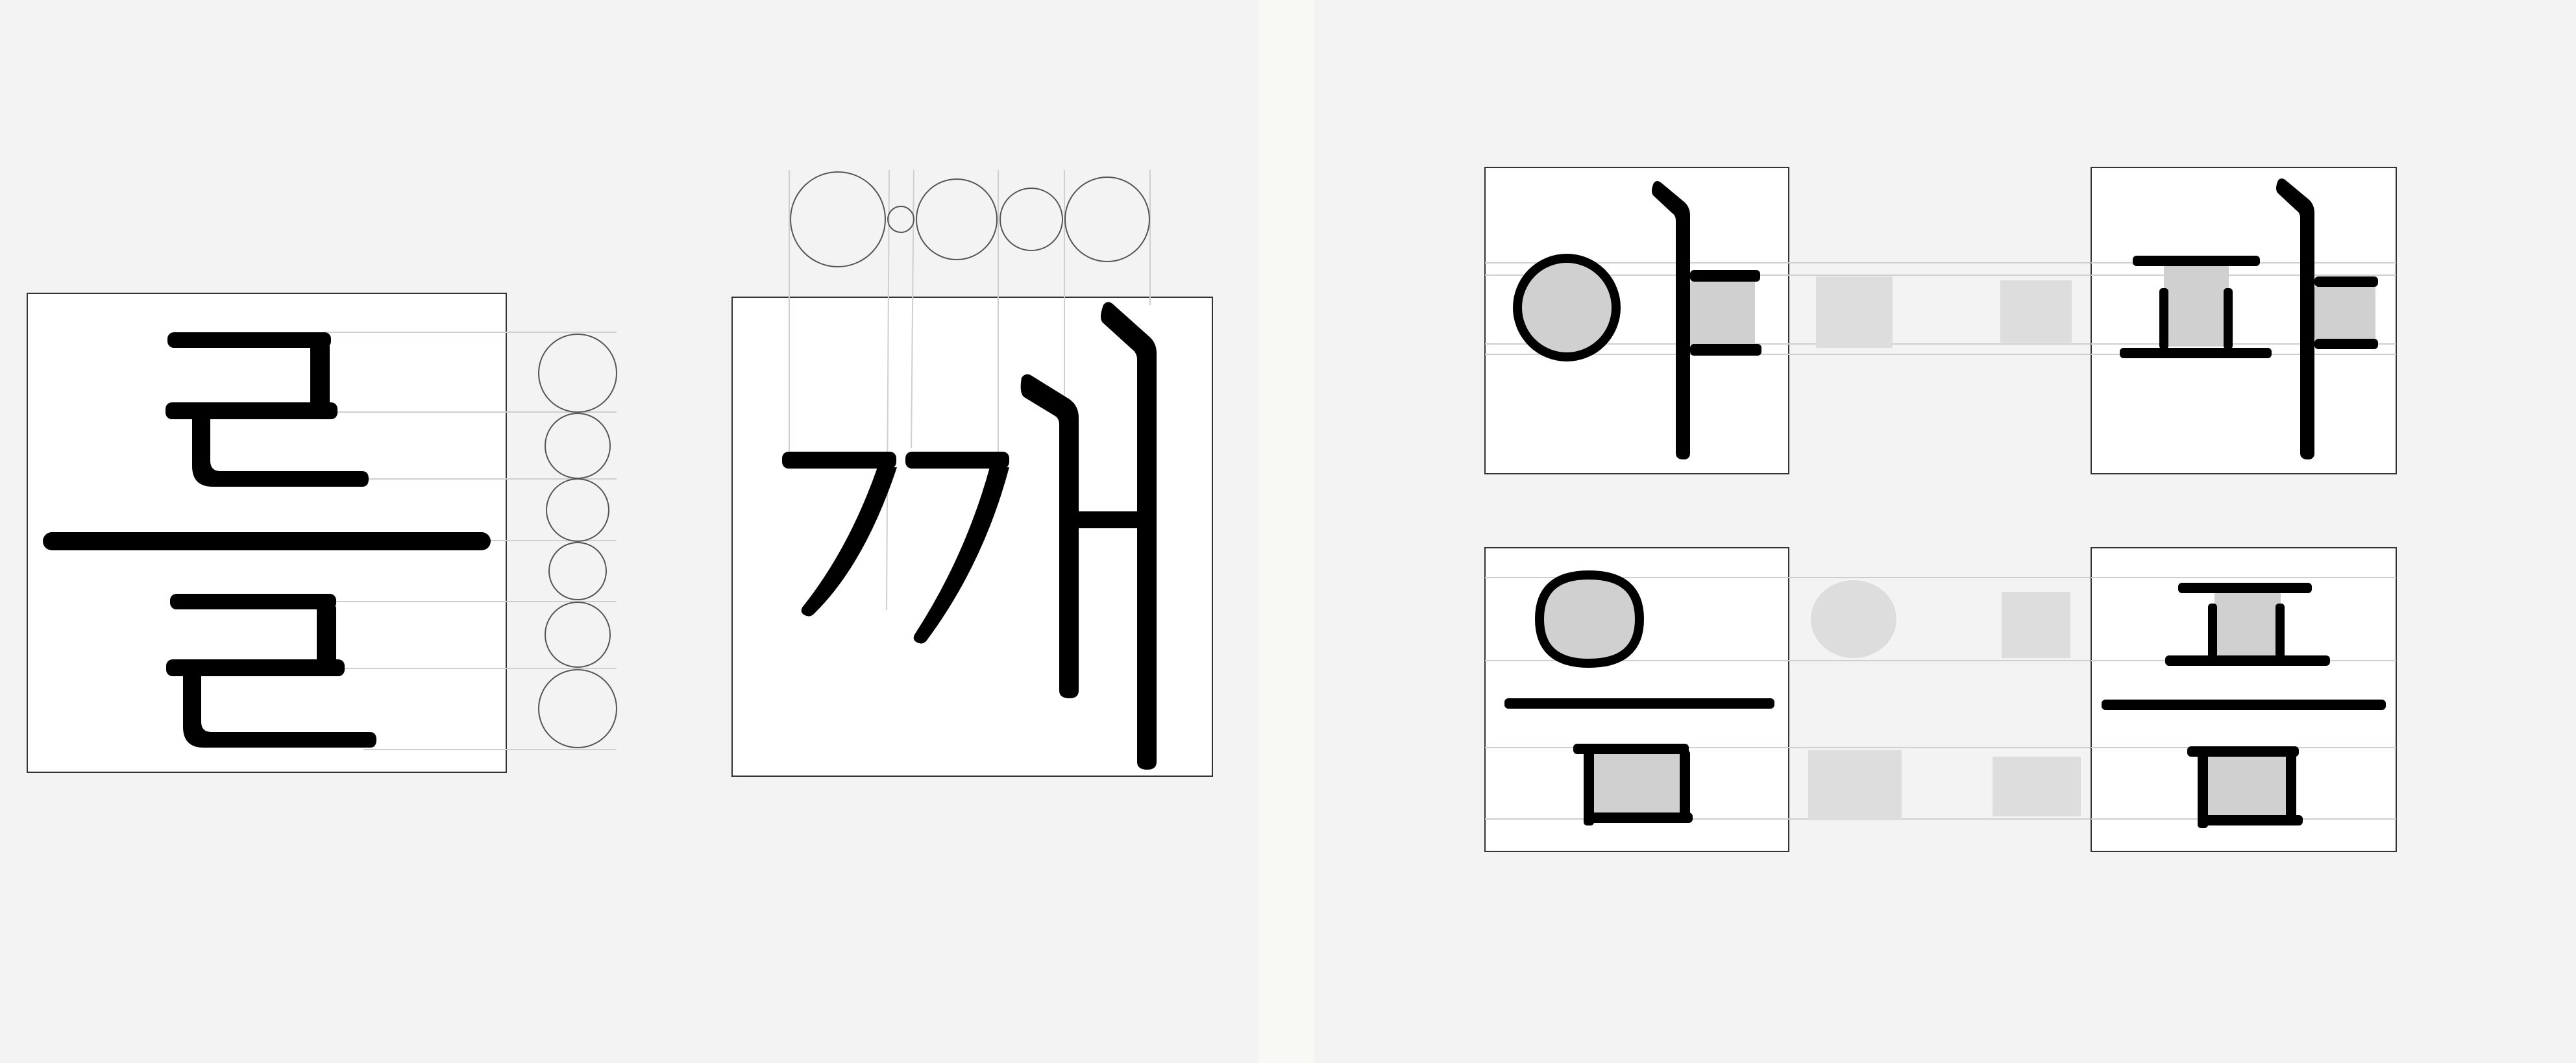 This screenshot has width=2576, height=1063. I want to click on eup-ghost-circle, so click(1853, 619).